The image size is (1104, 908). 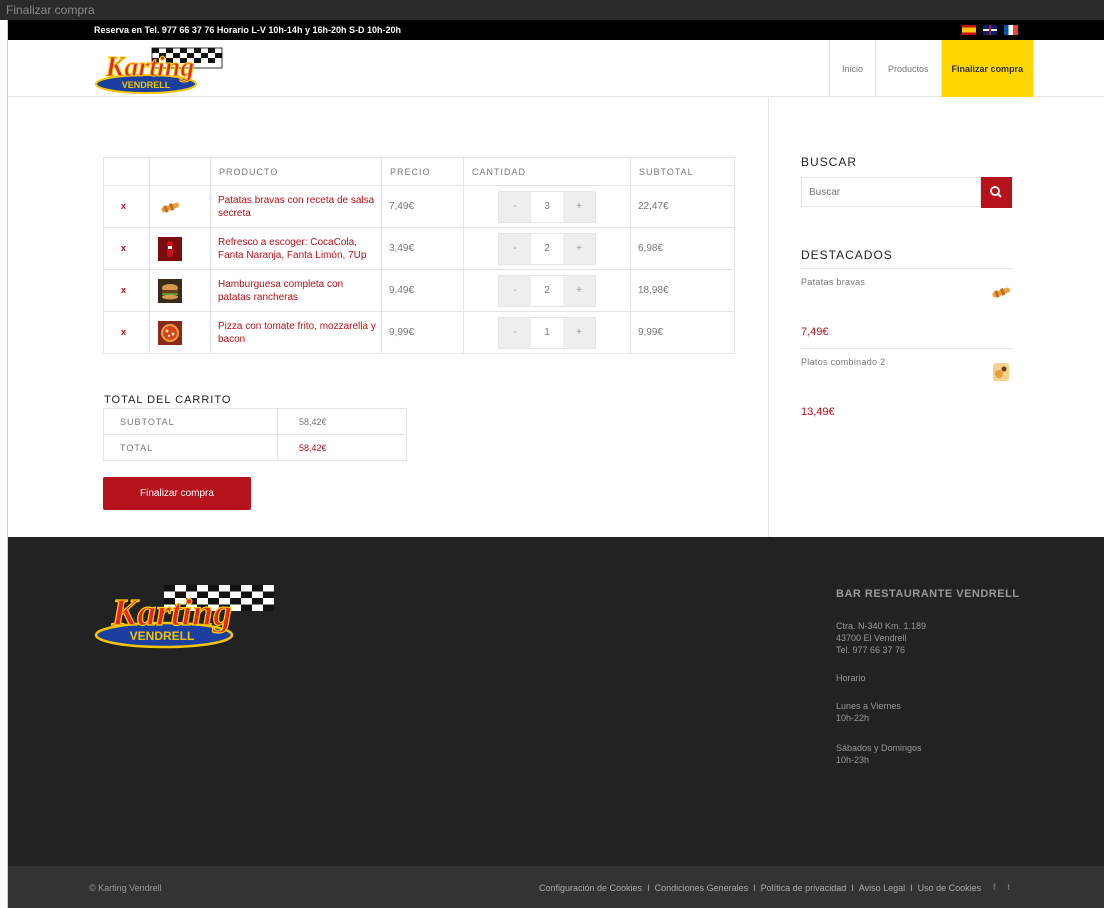 I want to click on twitter-icon: t, so click(x=1009, y=887).